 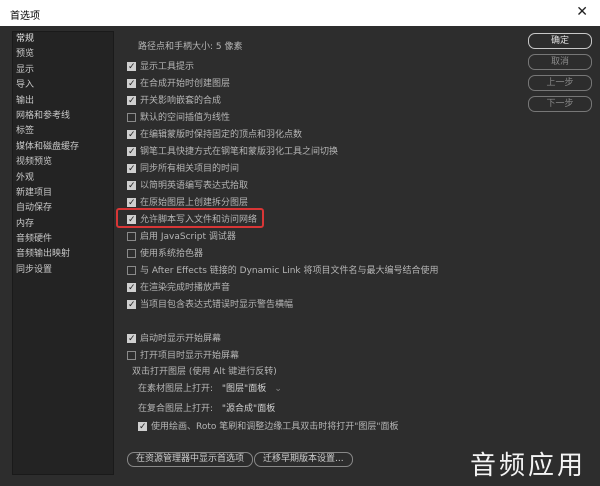 I want to click on option-row: 启动时显示开始屏幕, so click(x=174, y=339).